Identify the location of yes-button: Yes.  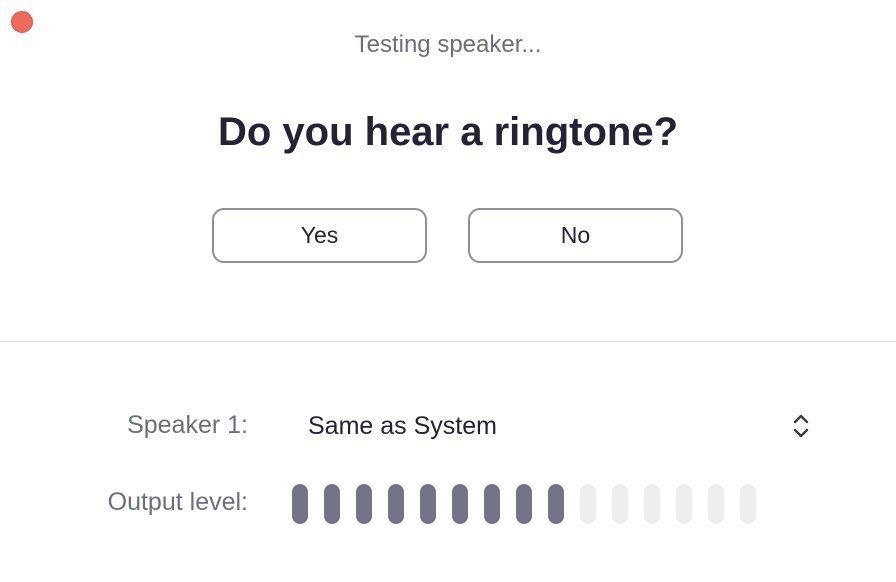
(319, 235).